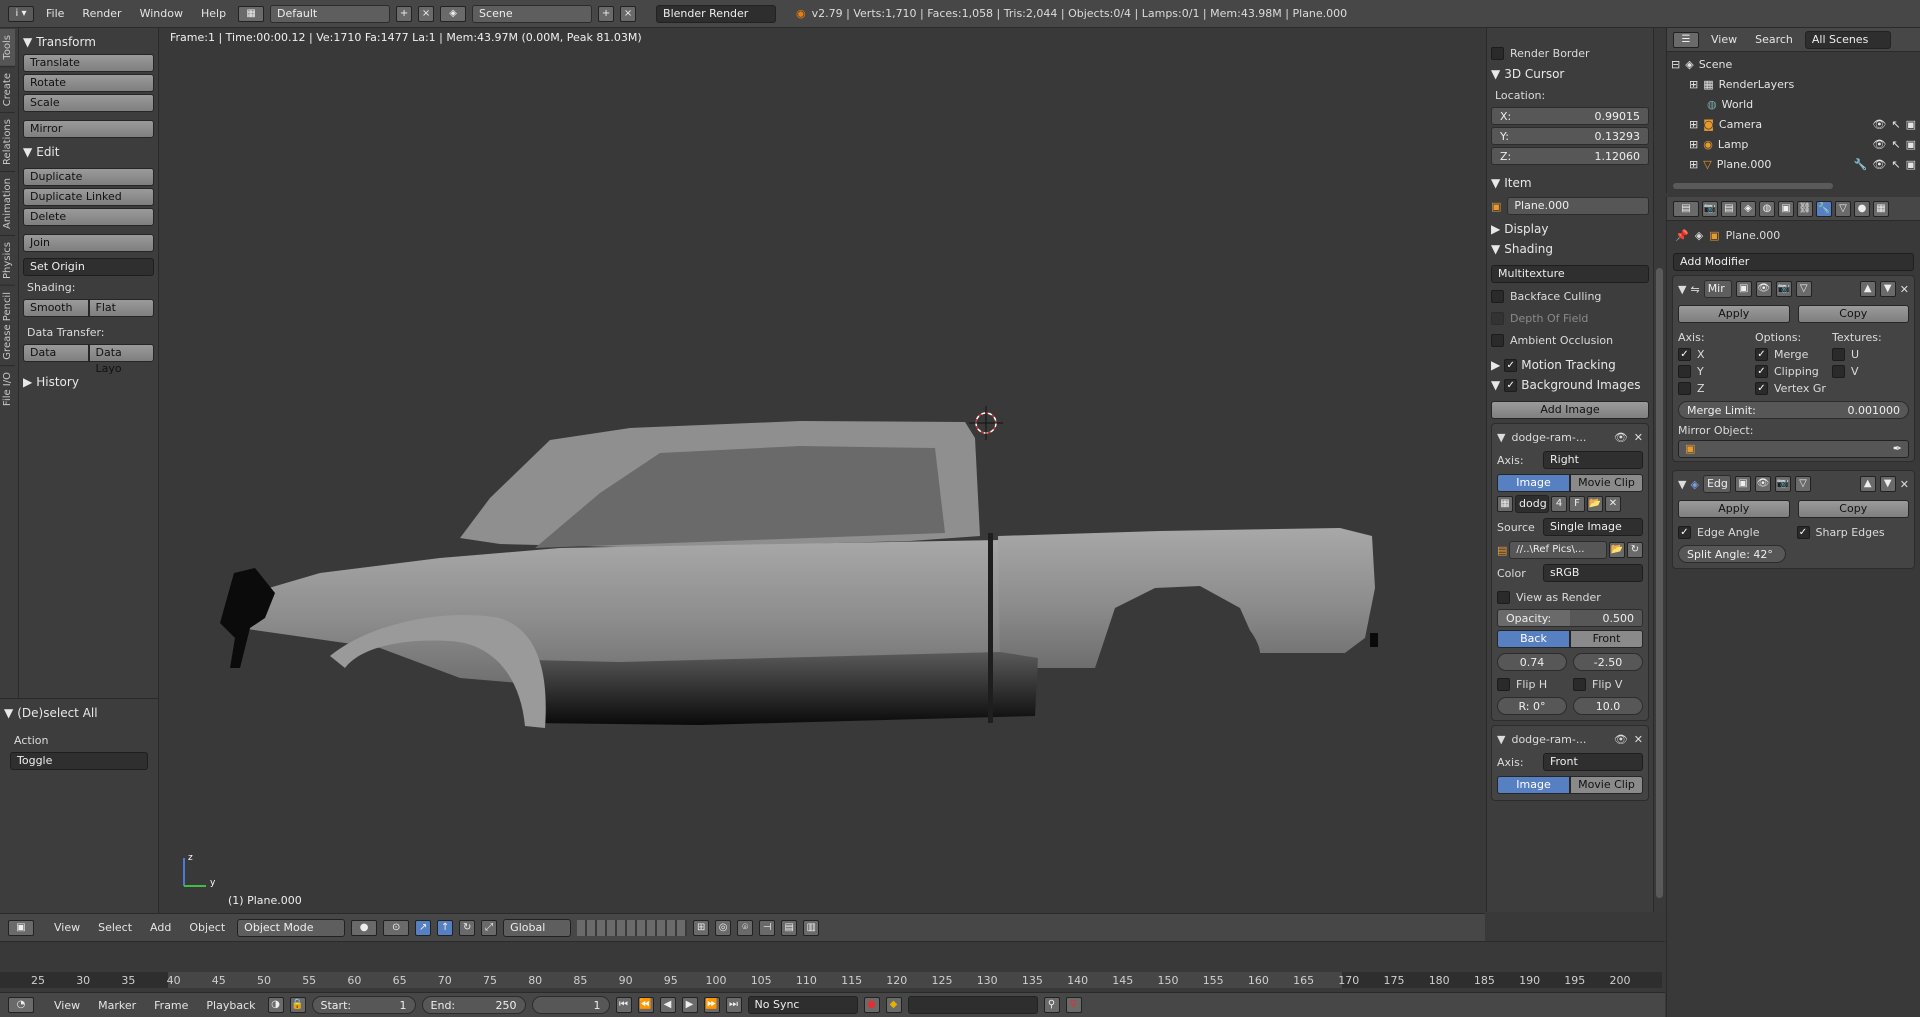 This screenshot has width=1920, height=1017. Describe the element at coordinates (745, 927) in the screenshot. I see `snap-icon: ⌾` at that location.